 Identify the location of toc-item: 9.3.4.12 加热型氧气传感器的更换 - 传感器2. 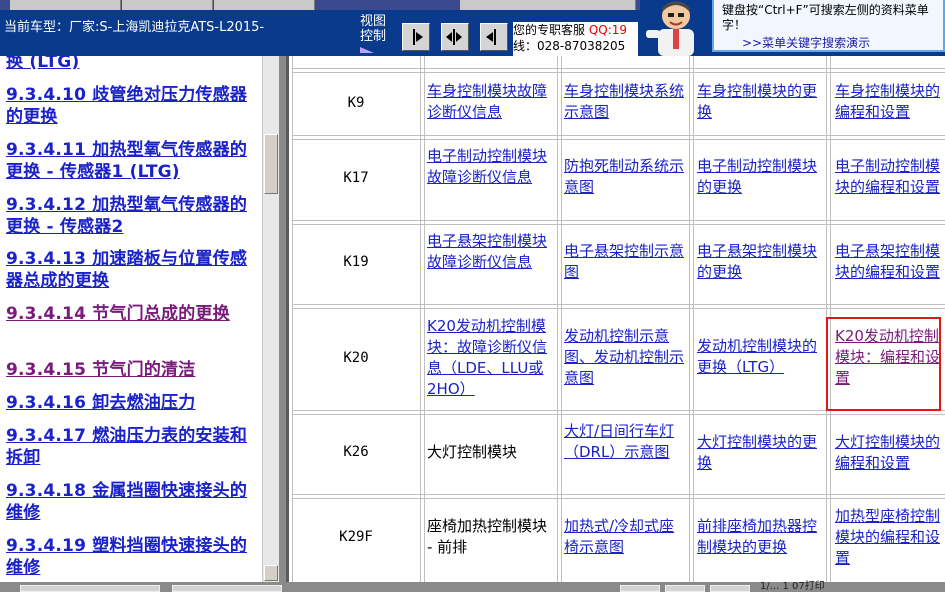
(134, 216).